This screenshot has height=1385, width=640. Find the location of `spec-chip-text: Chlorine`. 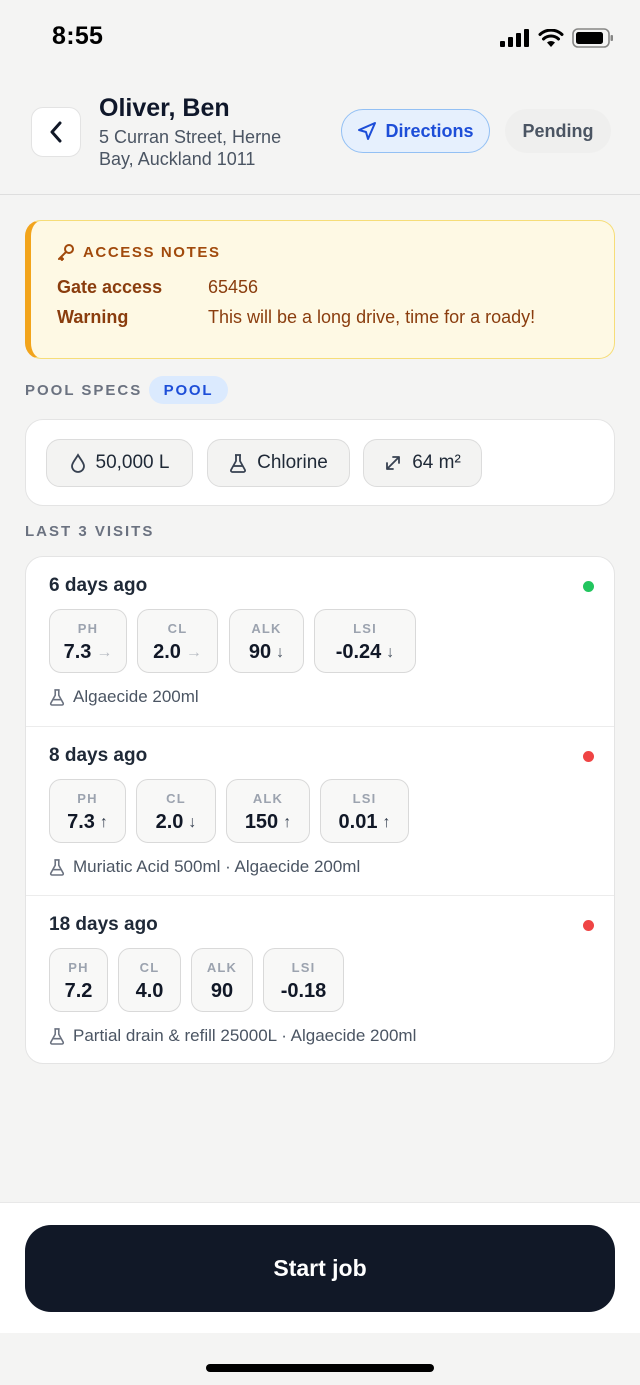

spec-chip-text: Chlorine is located at coordinates (292, 462).